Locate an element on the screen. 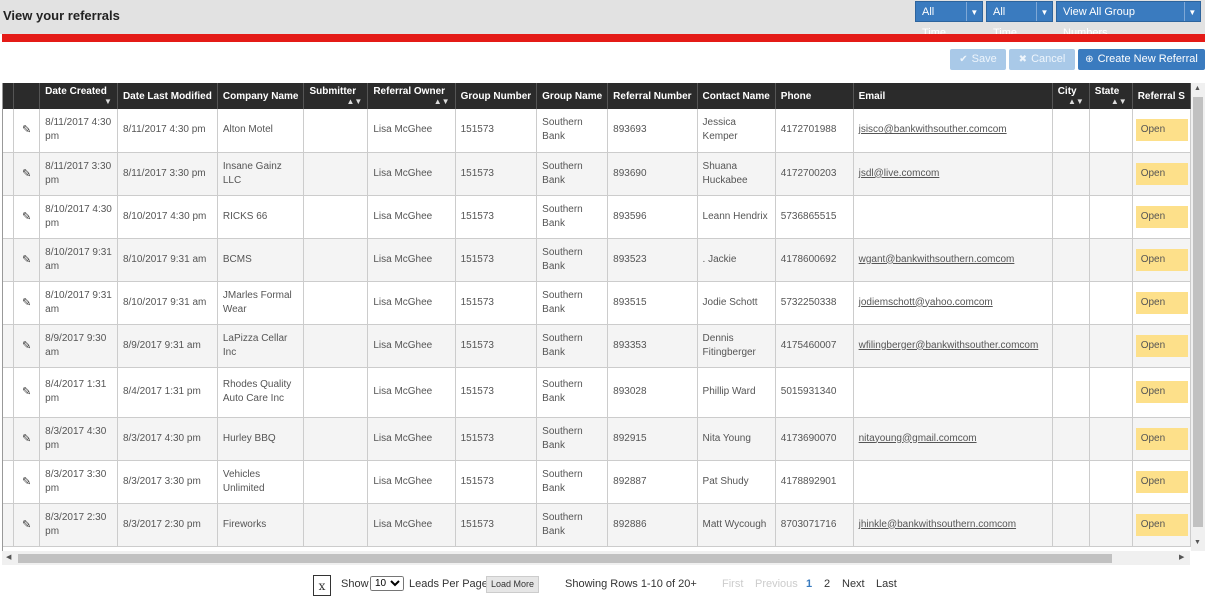 This screenshot has height=601, width=1205. cell-company-name: Fireworks is located at coordinates (261, 525).